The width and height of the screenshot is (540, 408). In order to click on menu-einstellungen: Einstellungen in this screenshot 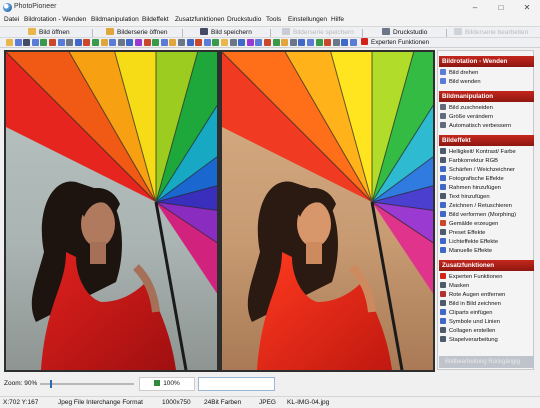, I will do `click(307, 19)`.